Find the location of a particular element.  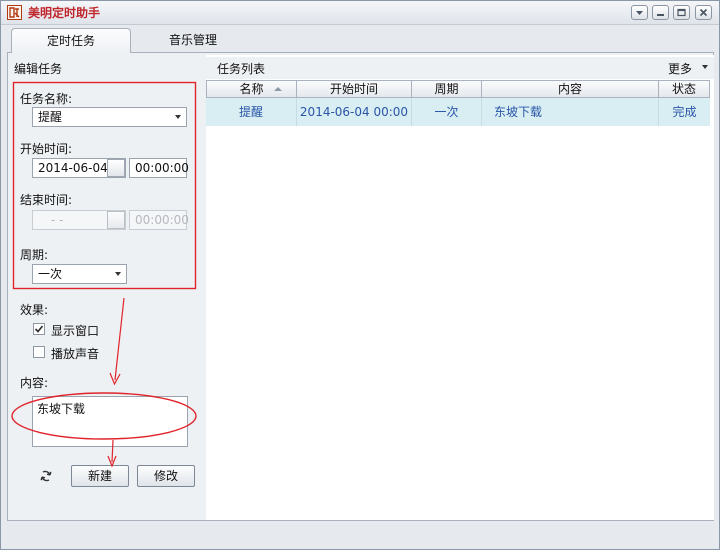

restore-icon is located at coordinates (681, 12).